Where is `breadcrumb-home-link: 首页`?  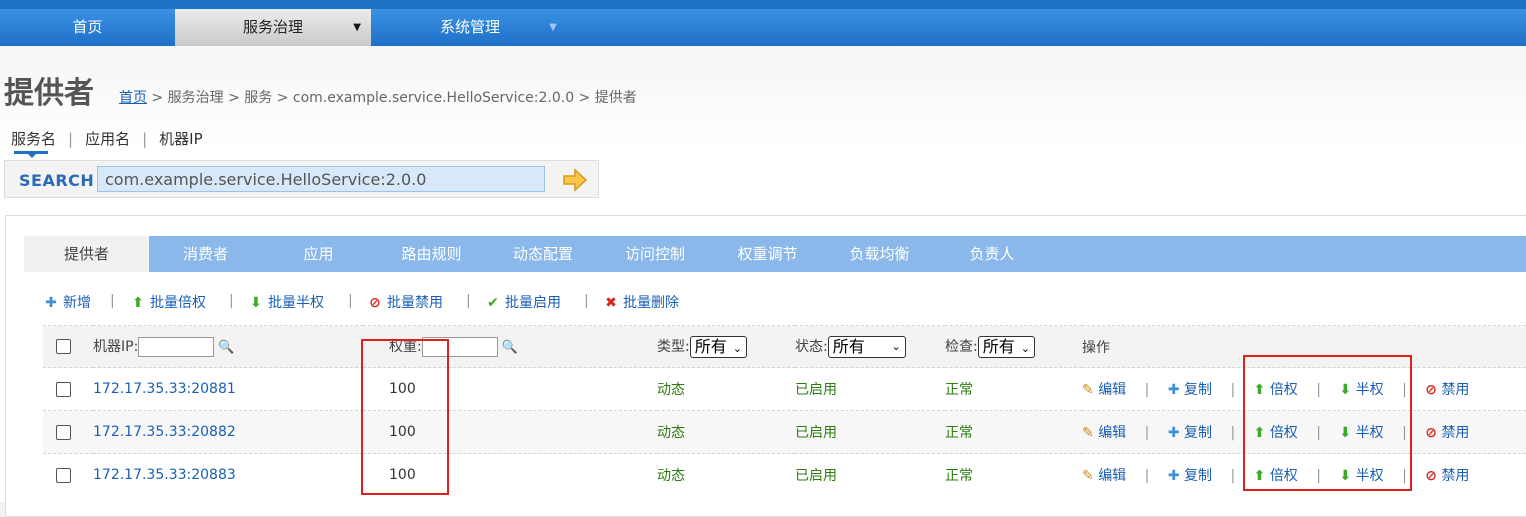 breadcrumb-home-link: 首页 is located at coordinates (133, 98).